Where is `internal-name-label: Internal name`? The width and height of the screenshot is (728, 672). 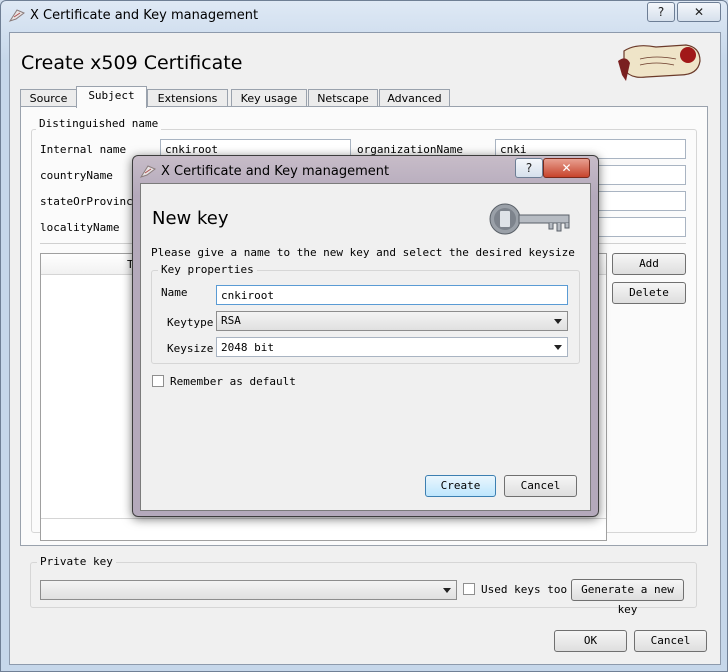
internal-name-label: Internal name is located at coordinates (83, 149).